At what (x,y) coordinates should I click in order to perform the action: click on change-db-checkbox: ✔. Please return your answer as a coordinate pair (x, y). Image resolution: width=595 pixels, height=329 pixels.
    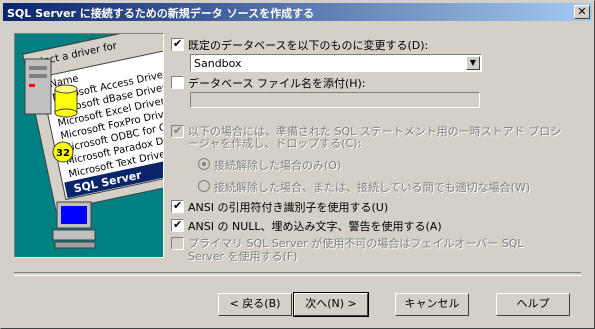
    Looking at the image, I should click on (177, 44).